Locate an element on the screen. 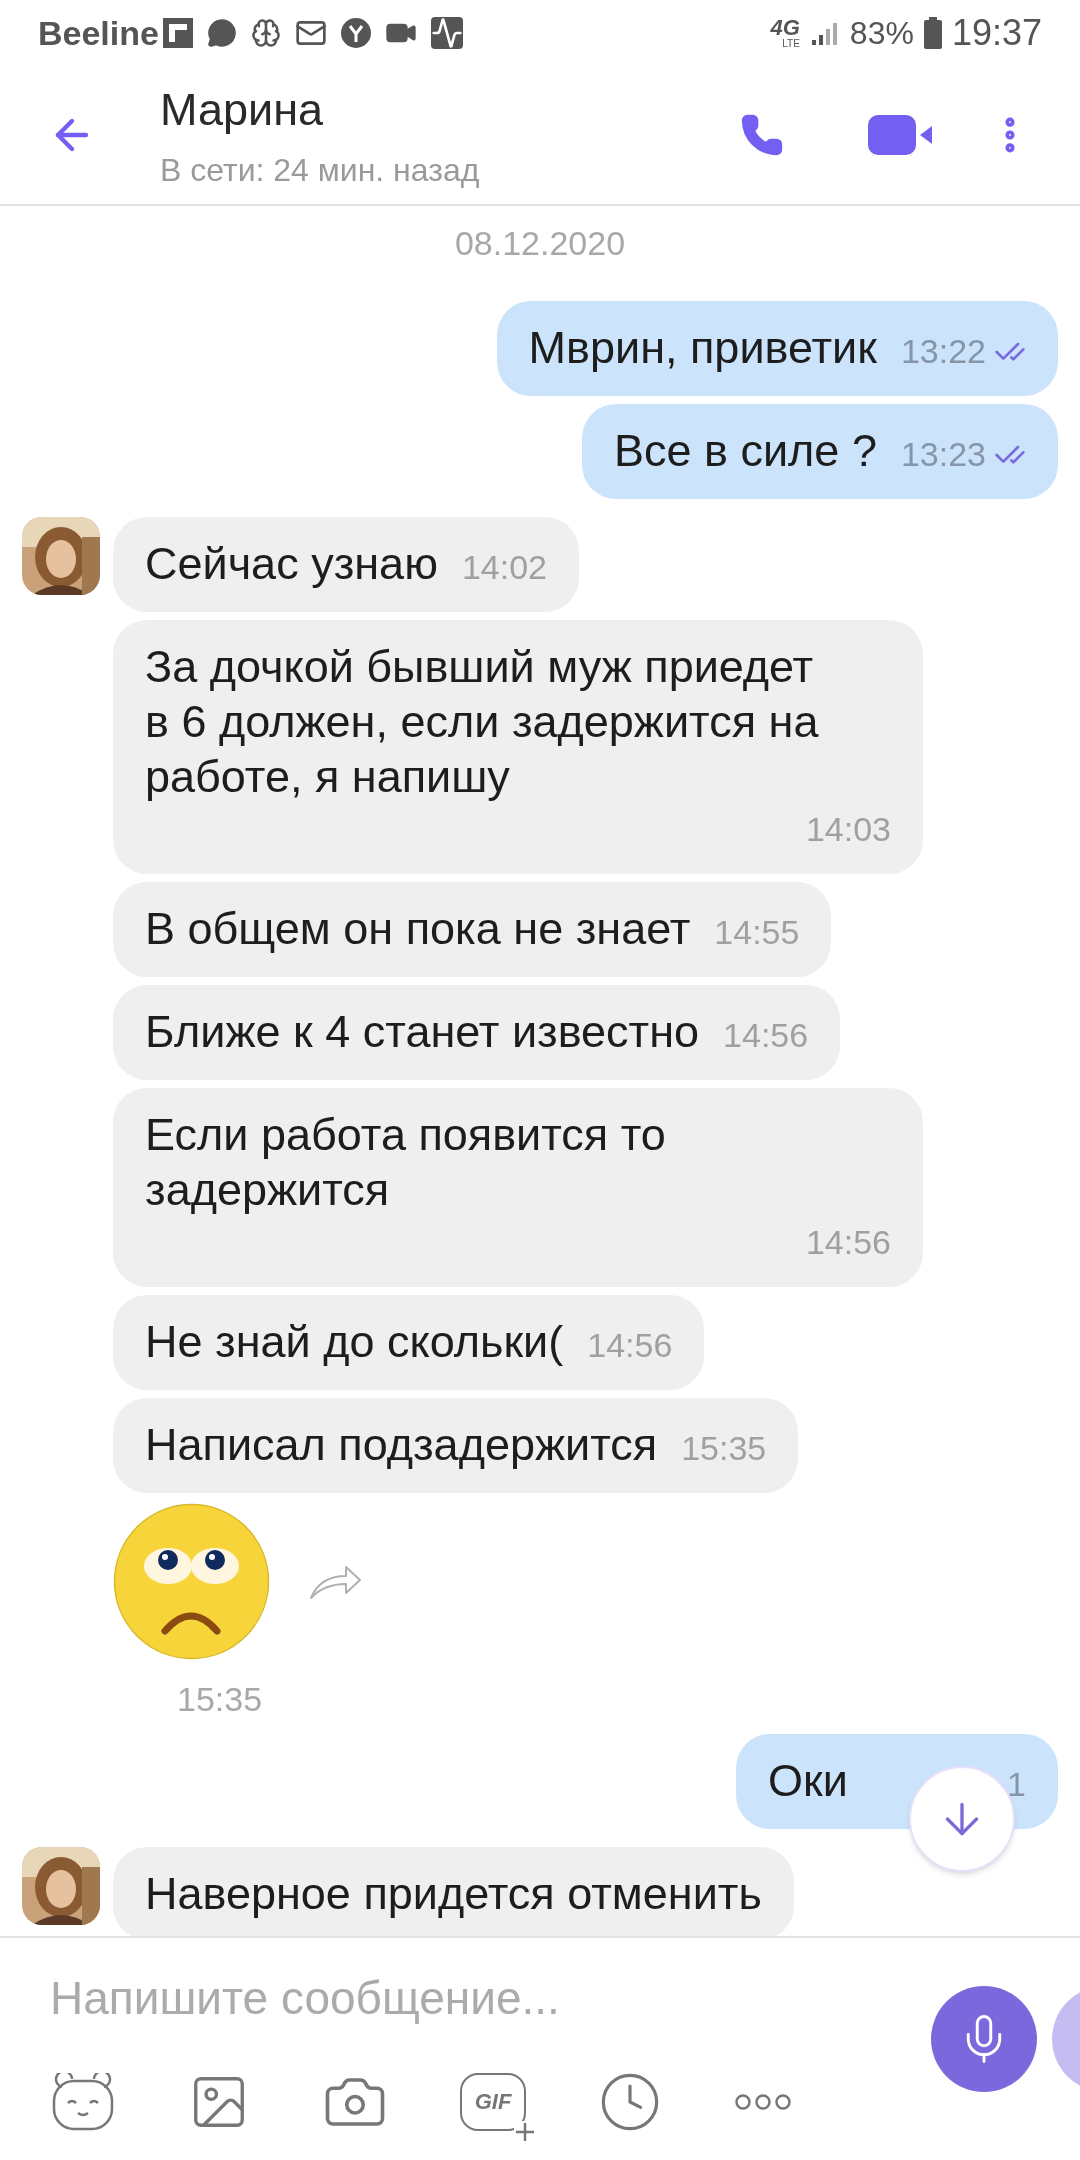 The image size is (1080, 2160). message-text: Написал подзадержится is located at coordinates (401, 1445).